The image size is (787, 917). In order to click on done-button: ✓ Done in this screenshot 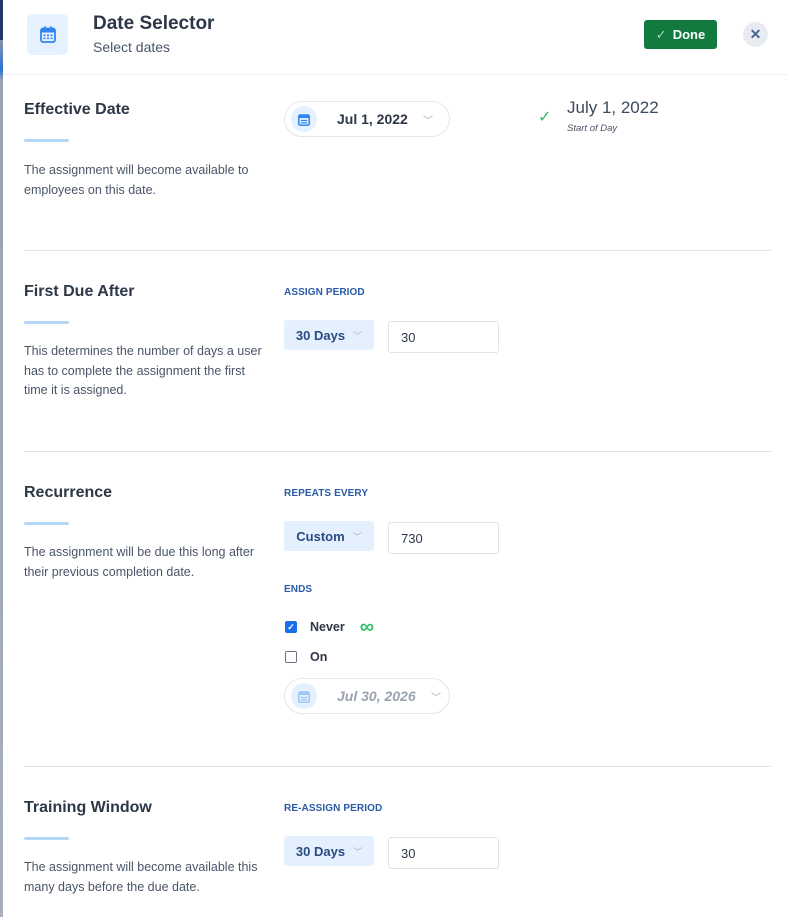, I will do `click(680, 34)`.